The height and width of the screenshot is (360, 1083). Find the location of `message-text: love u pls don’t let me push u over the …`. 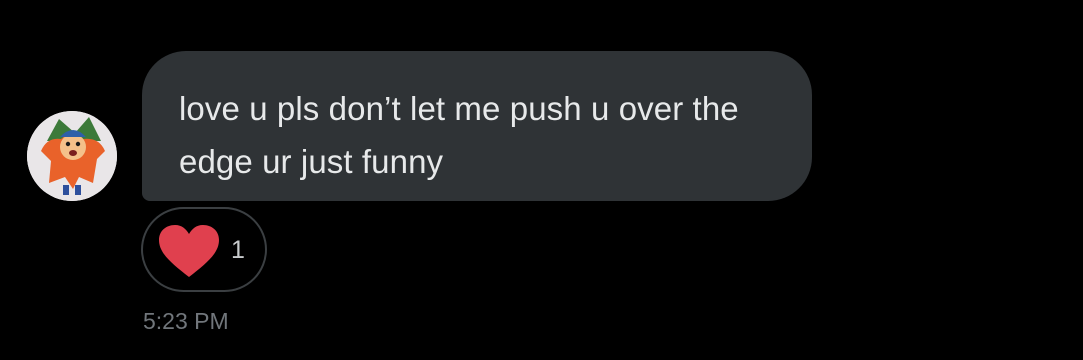

message-text: love u pls don’t let me push u over the … is located at coordinates (459, 135).